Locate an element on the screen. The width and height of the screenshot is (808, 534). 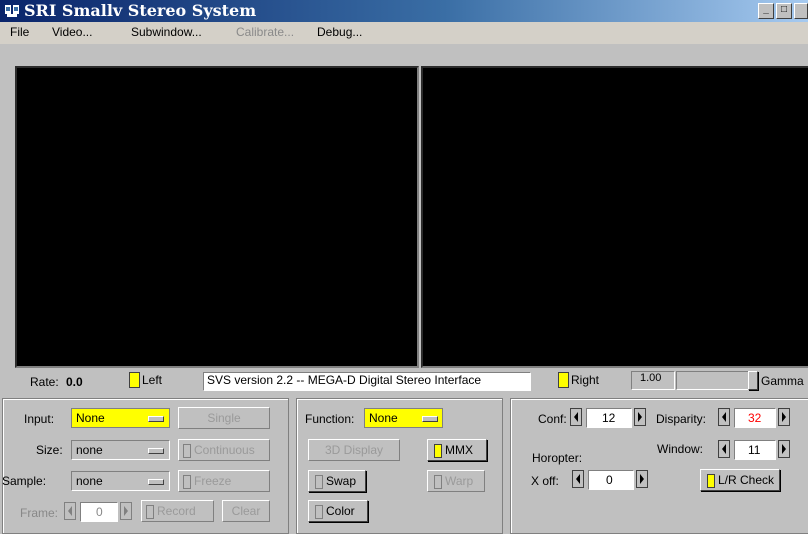
input-value: None is located at coordinates (90, 418).